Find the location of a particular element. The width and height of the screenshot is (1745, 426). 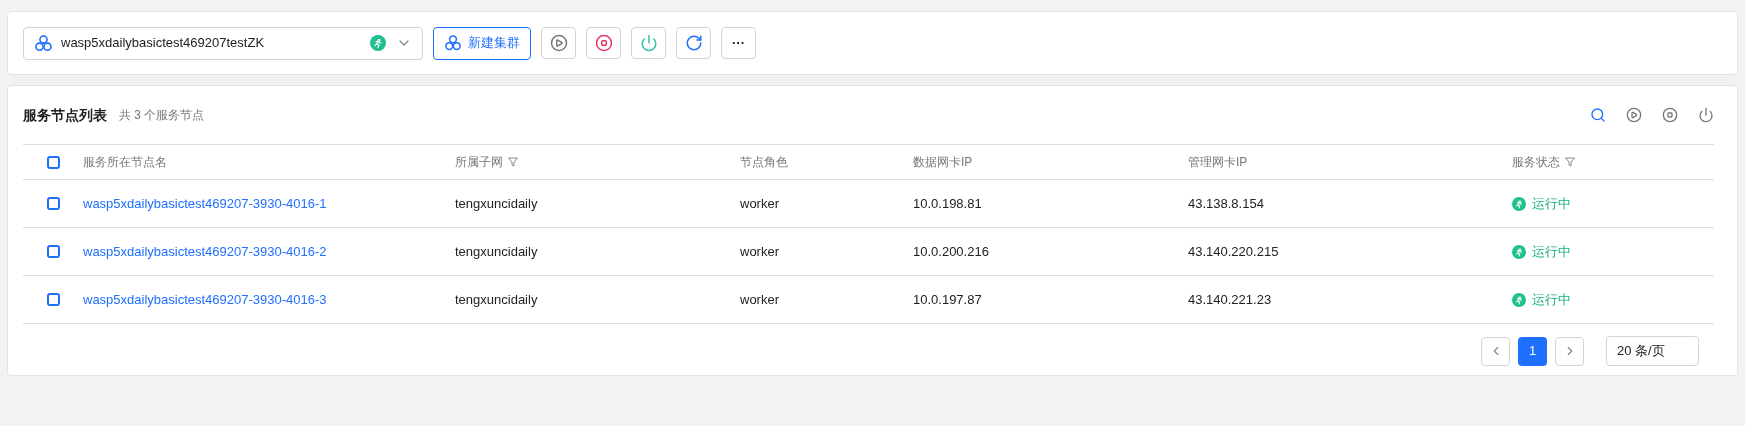

column-header: 节点角色 is located at coordinates (764, 162).